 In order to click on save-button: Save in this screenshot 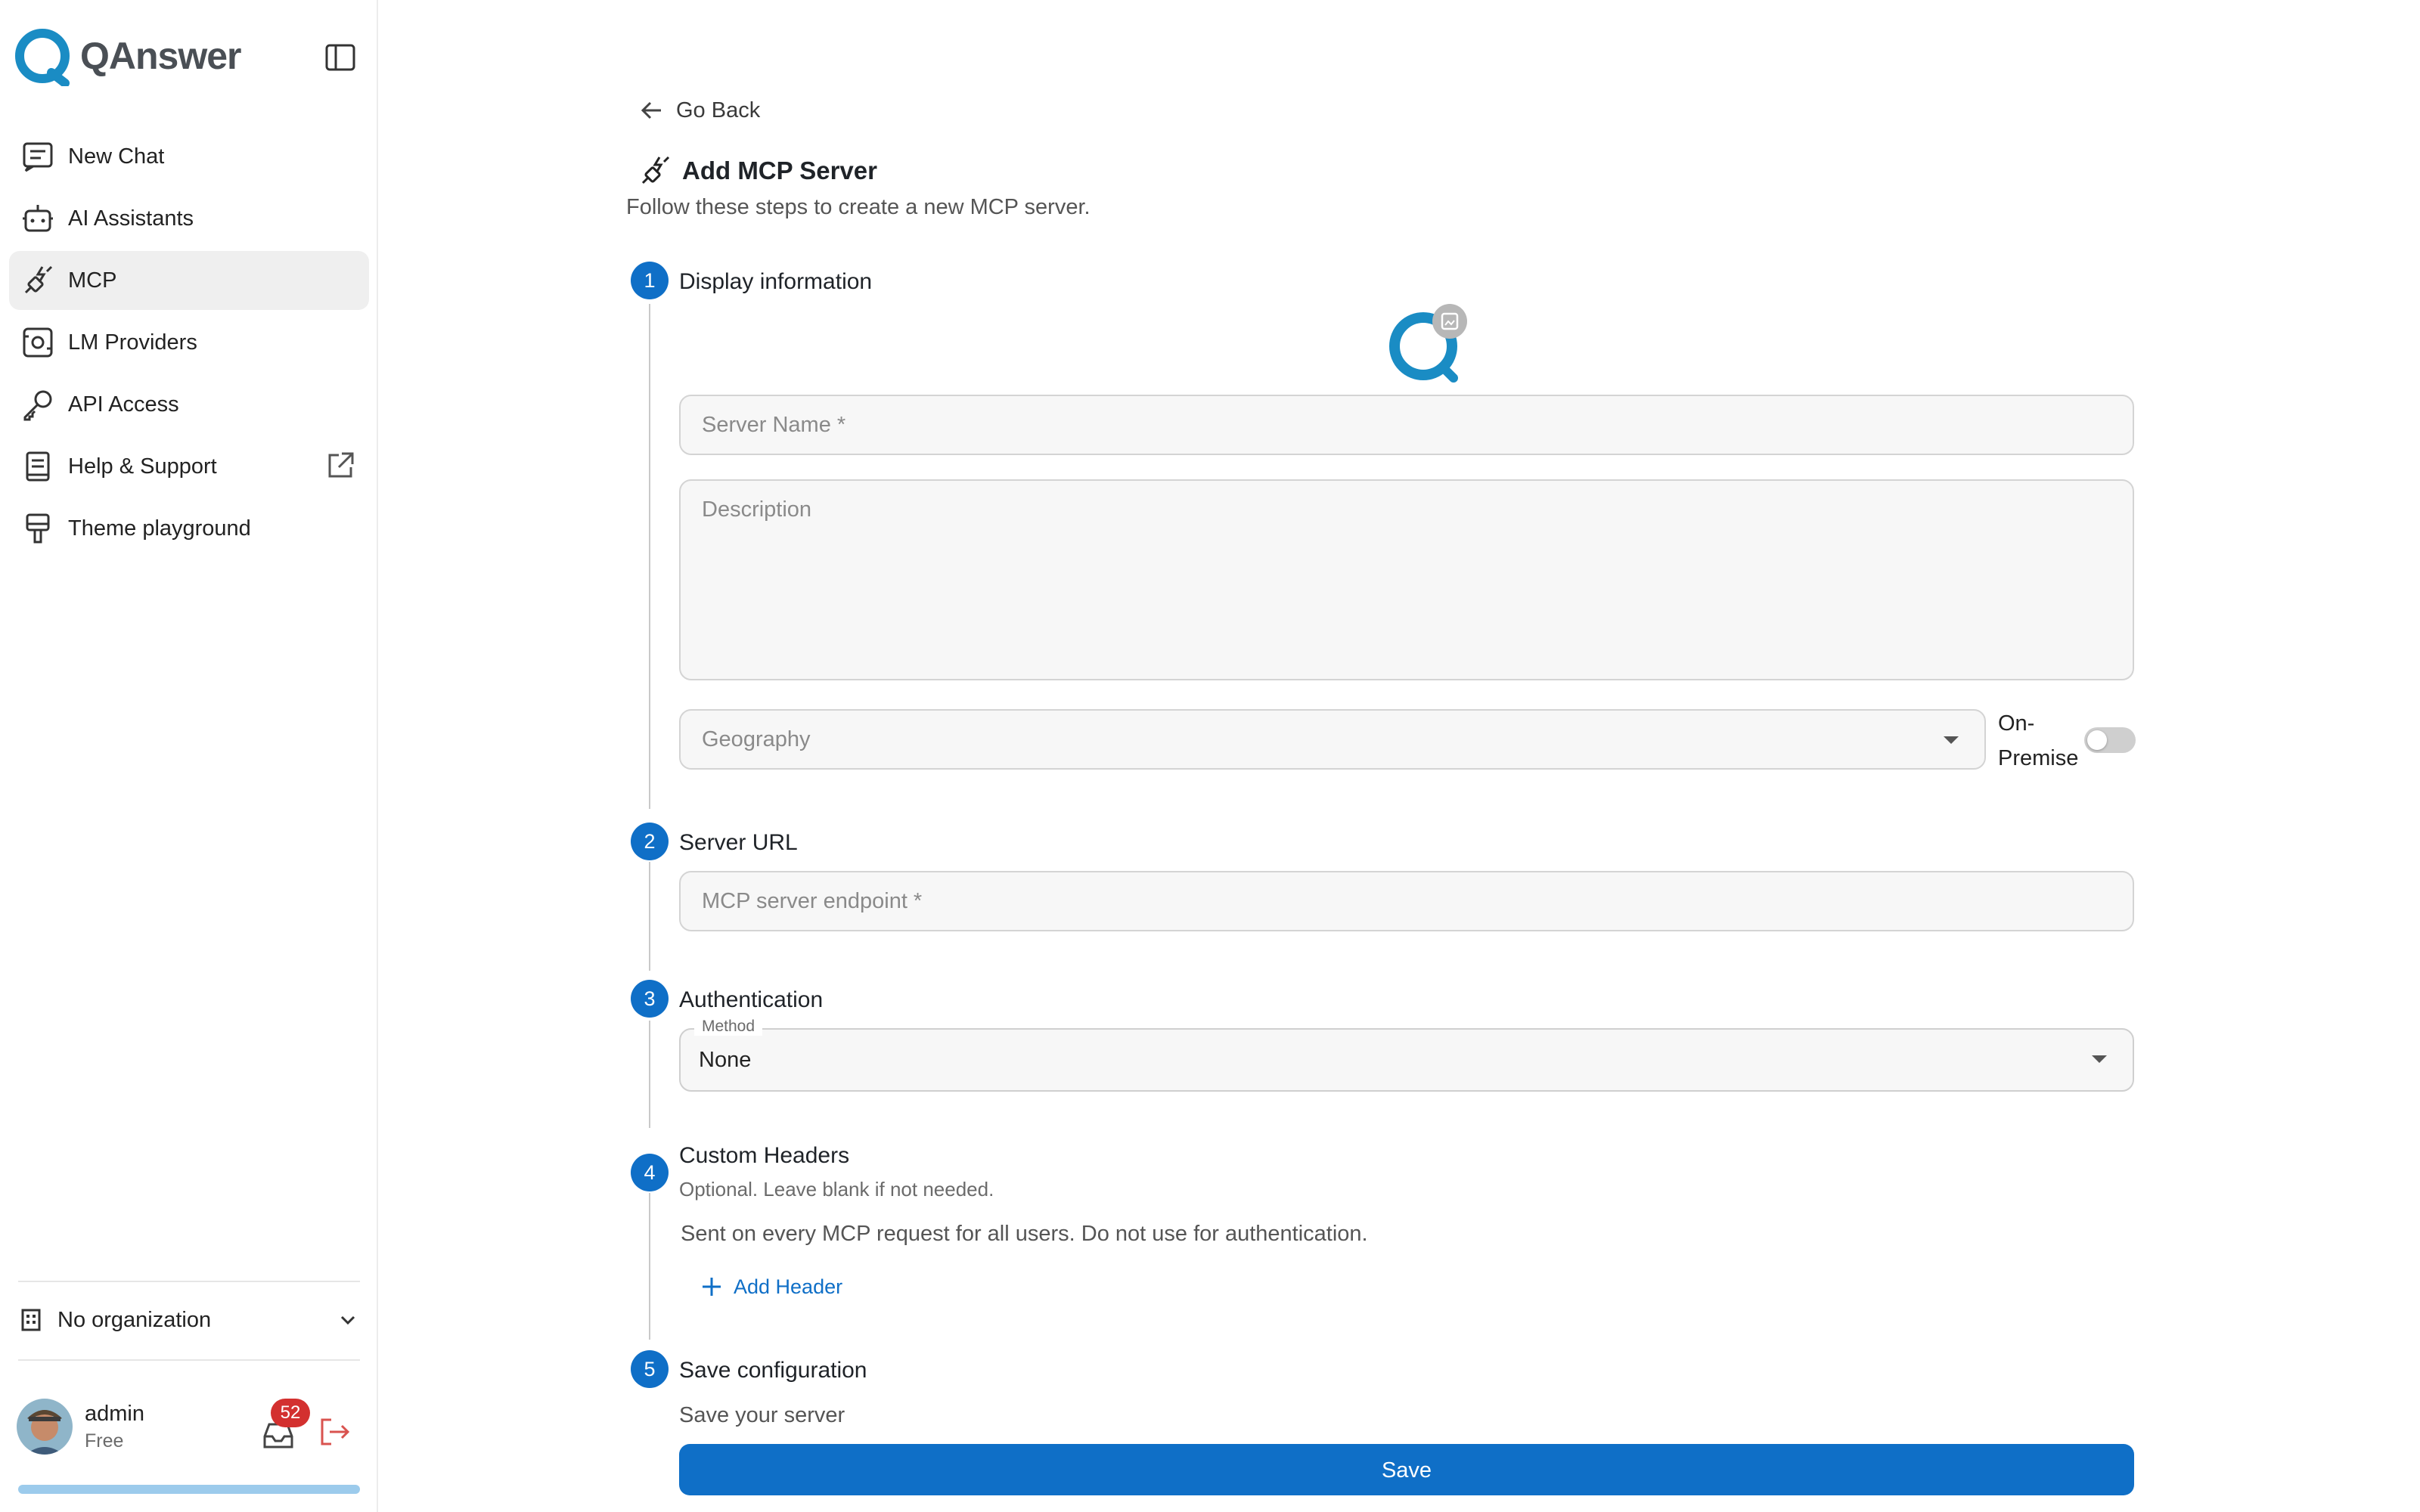, I will do `click(1406, 1469)`.